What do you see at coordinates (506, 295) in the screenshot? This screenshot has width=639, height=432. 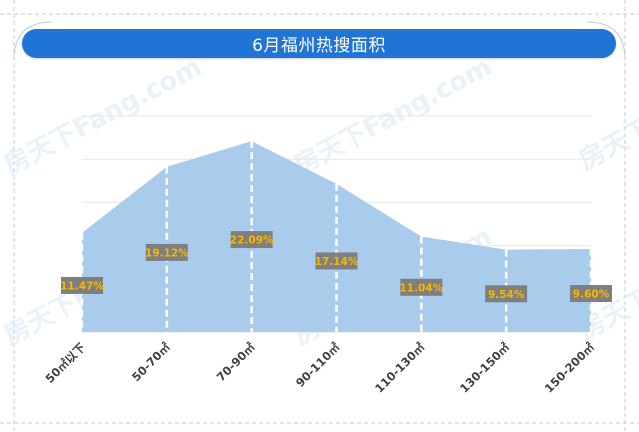 I see `data-label: 9.54%` at bounding box center [506, 295].